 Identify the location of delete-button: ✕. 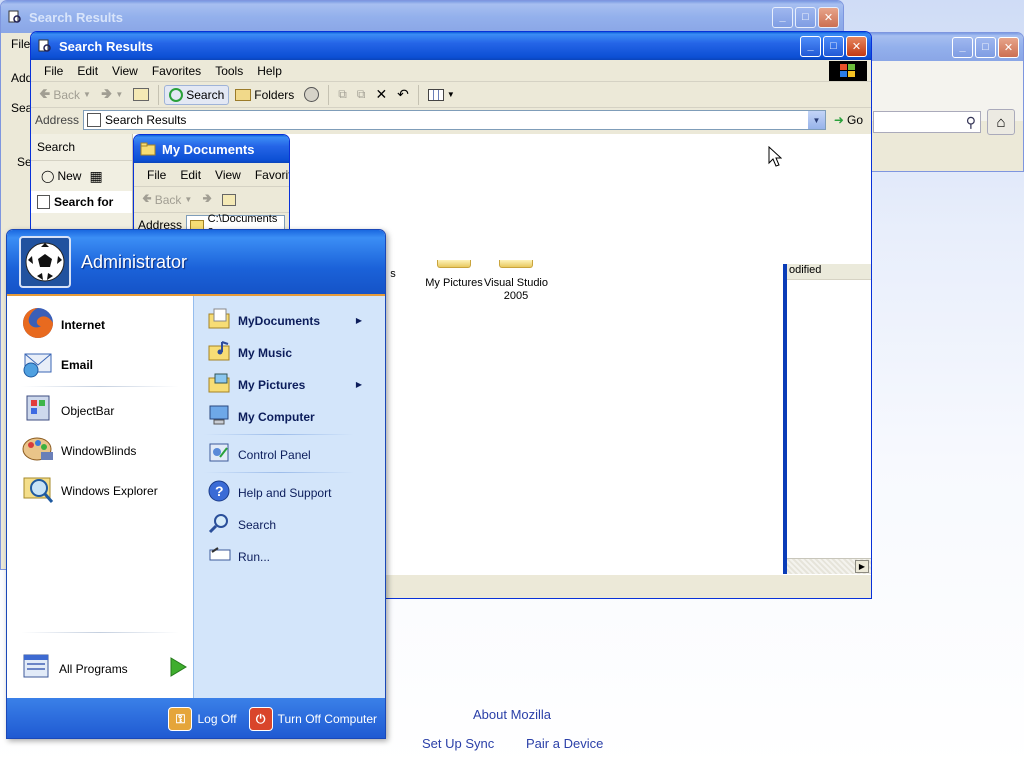
(381, 94).